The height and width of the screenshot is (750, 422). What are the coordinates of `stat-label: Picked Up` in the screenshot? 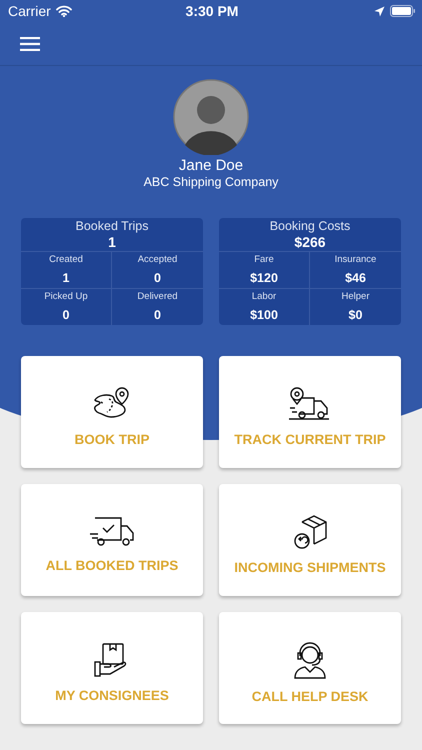 It's located at (66, 296).